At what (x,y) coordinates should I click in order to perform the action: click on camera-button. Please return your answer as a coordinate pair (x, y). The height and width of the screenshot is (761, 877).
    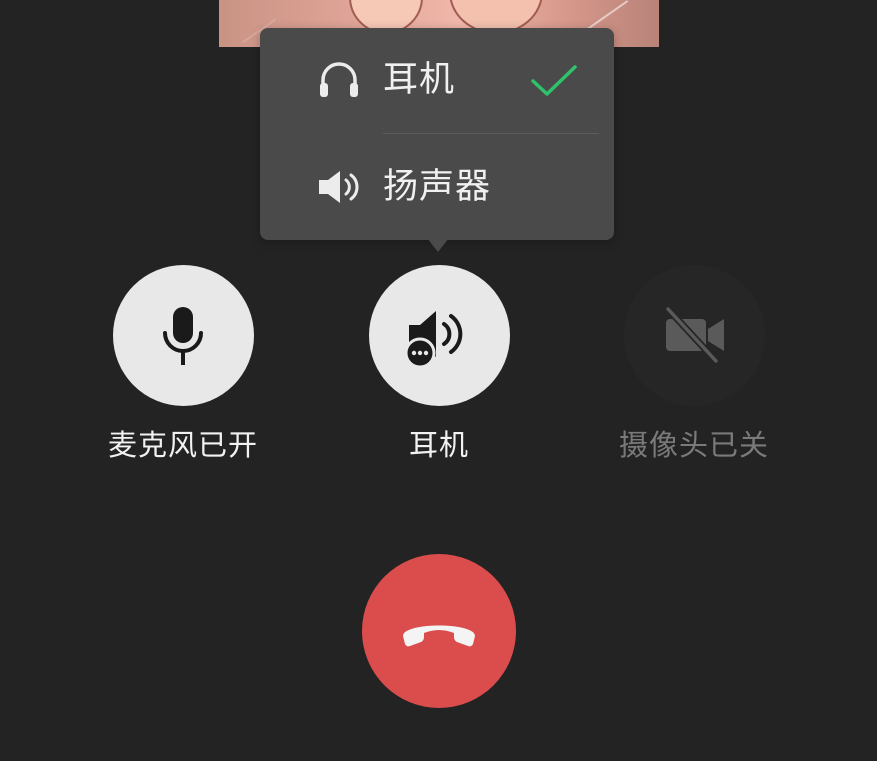
    Looking at the image, I should click on (694, 335).